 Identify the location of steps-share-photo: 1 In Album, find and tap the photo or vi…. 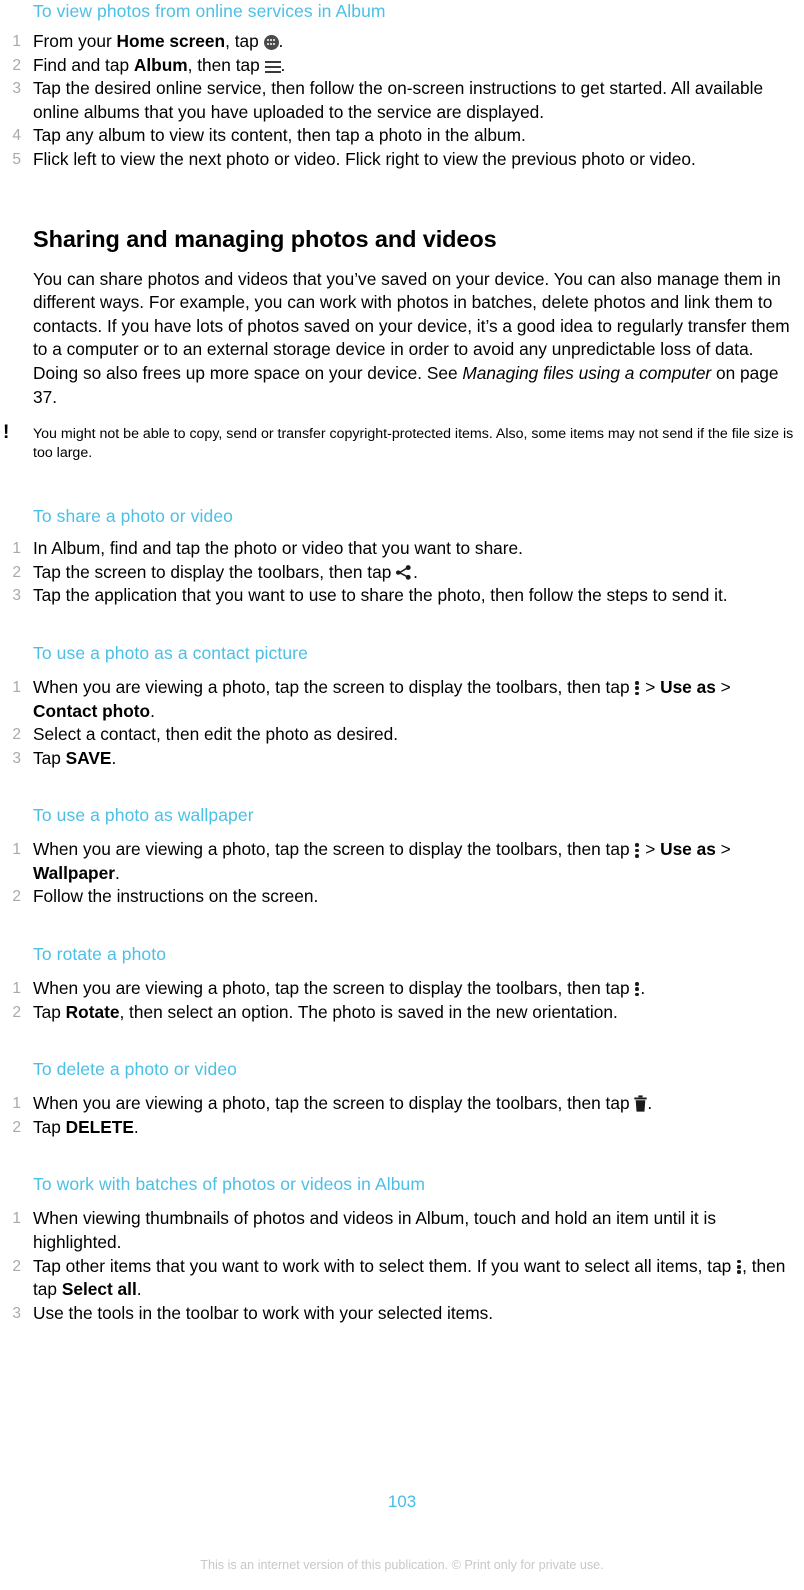
(402, 572).